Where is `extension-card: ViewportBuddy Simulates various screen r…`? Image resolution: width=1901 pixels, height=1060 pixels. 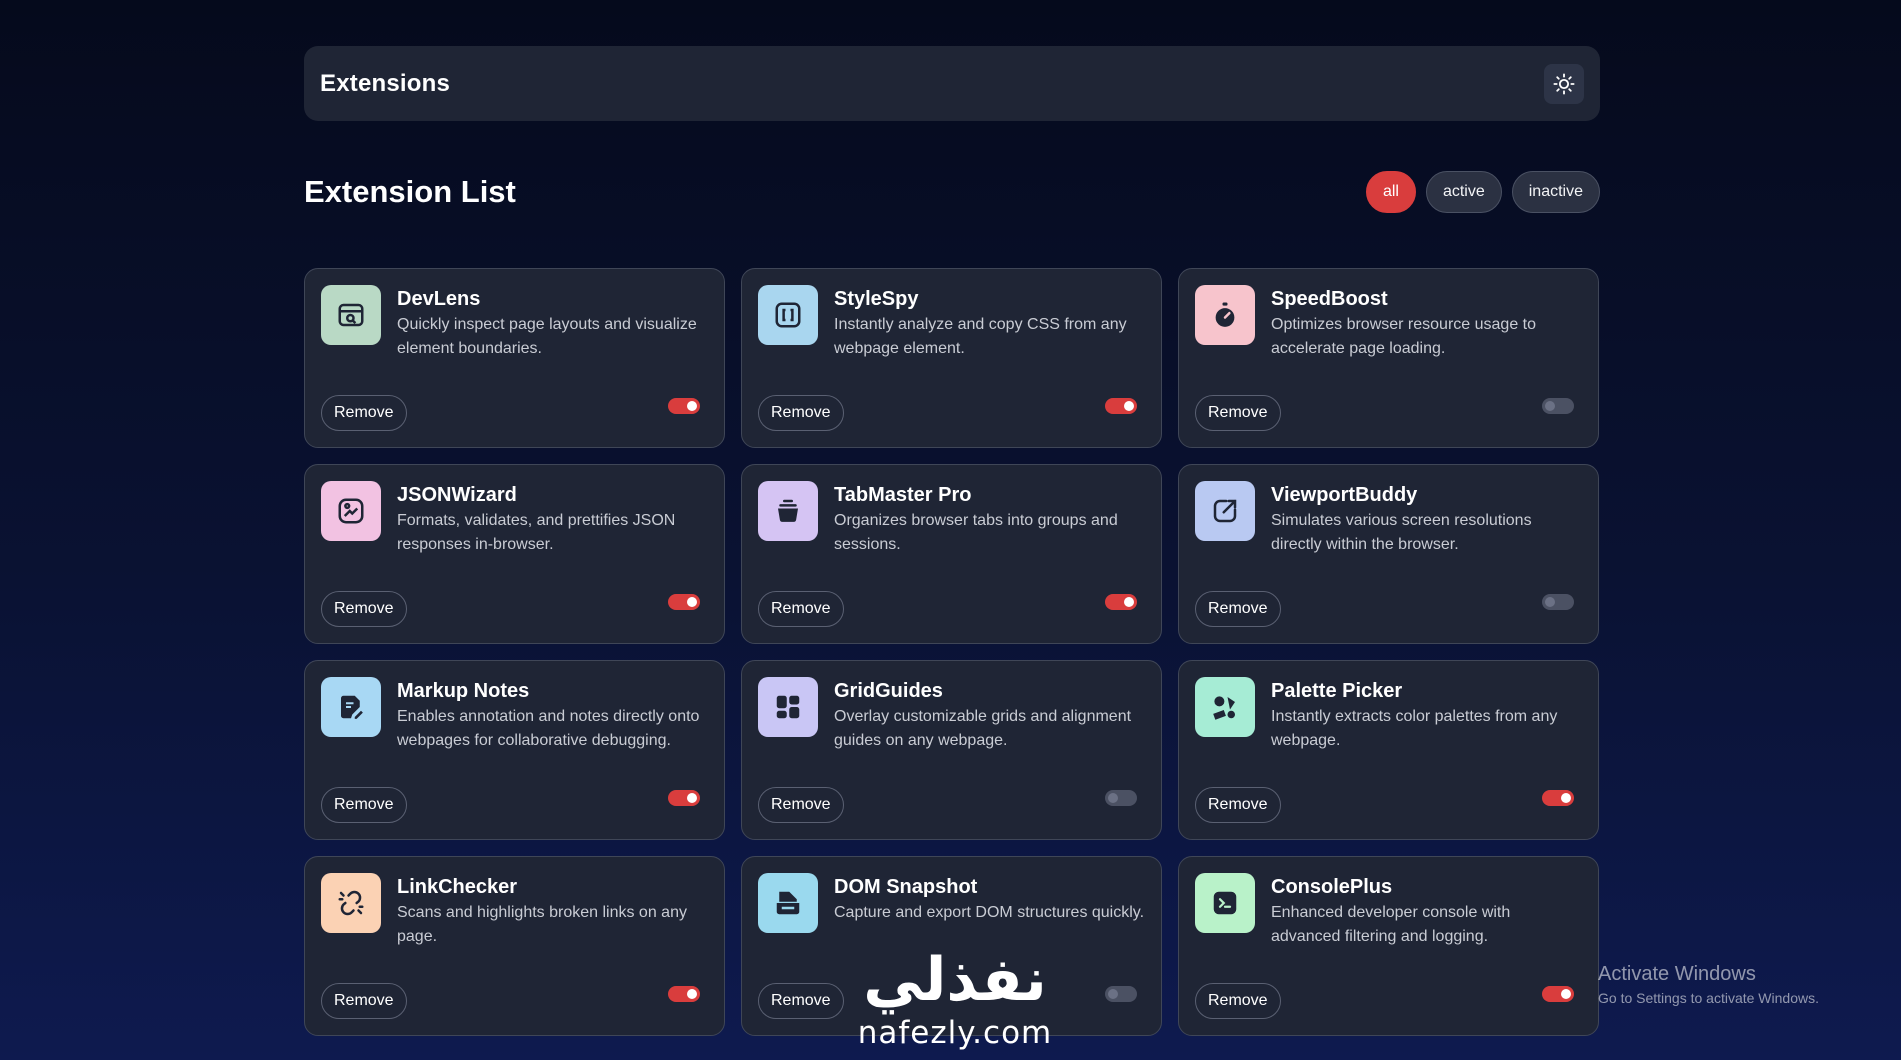 extension-card: ViewportBuddy Simulates various screen r… is located at coordinates (1388, 554).